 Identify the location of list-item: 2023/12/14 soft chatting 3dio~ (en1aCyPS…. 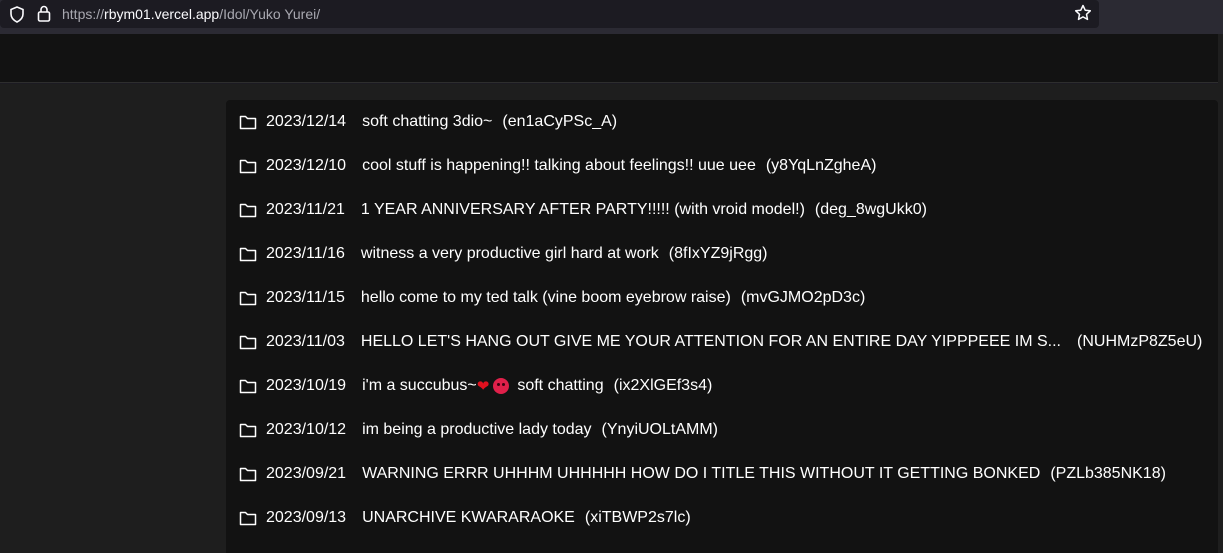
(428, 122).